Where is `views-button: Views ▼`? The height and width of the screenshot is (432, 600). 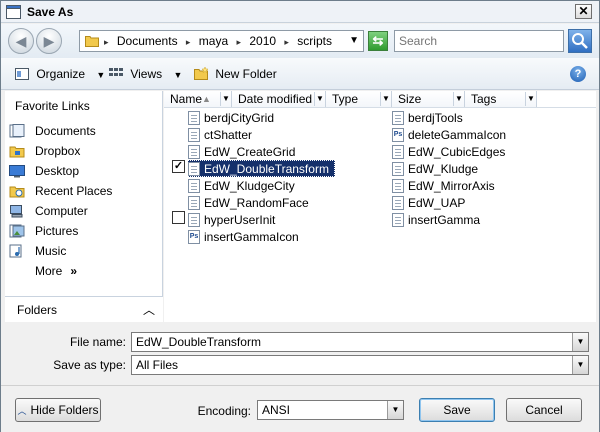 views-button: Views ▼ is located at coordinates (145, 74).